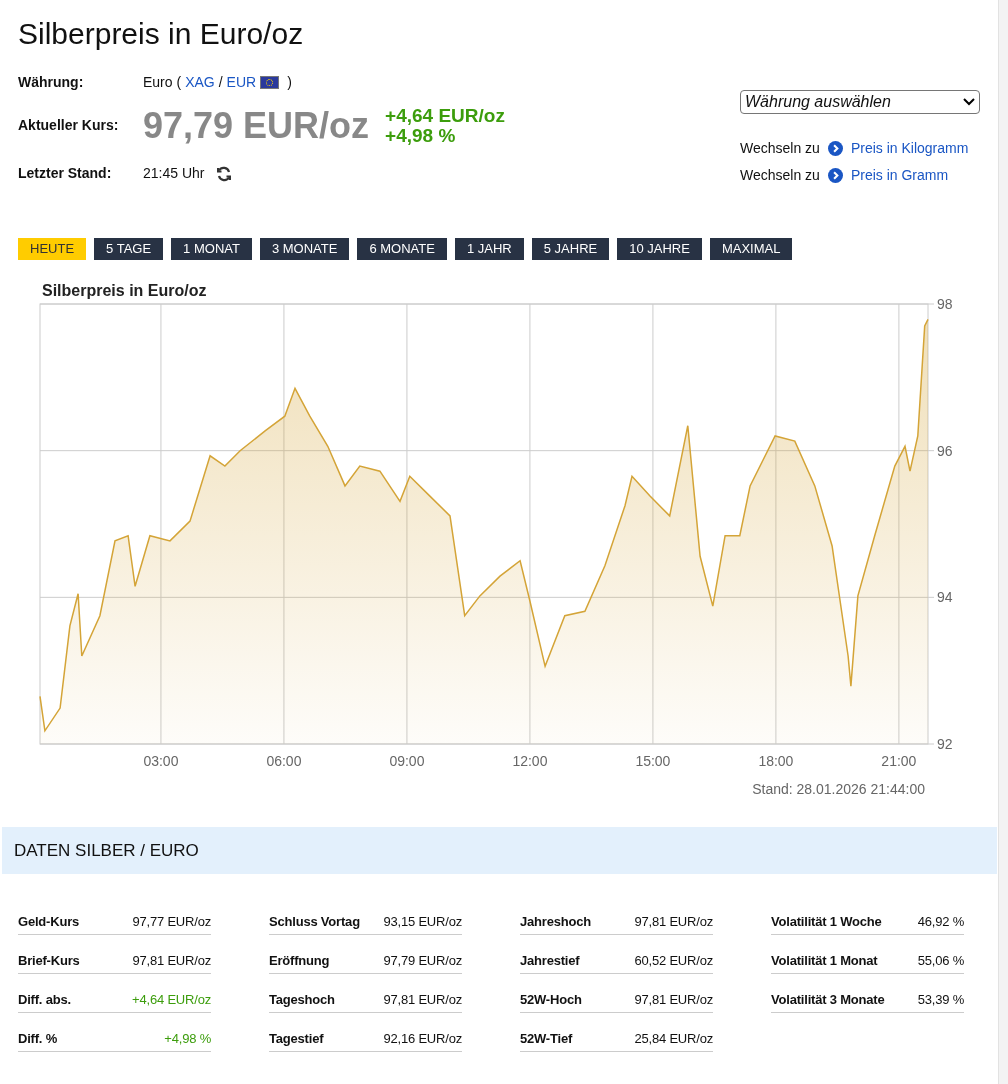 The image size is (1008, 1084). Describe the element at coordinates (49, 961) in the screenshot. I see `data-label: Brief-Kurs` at that location.